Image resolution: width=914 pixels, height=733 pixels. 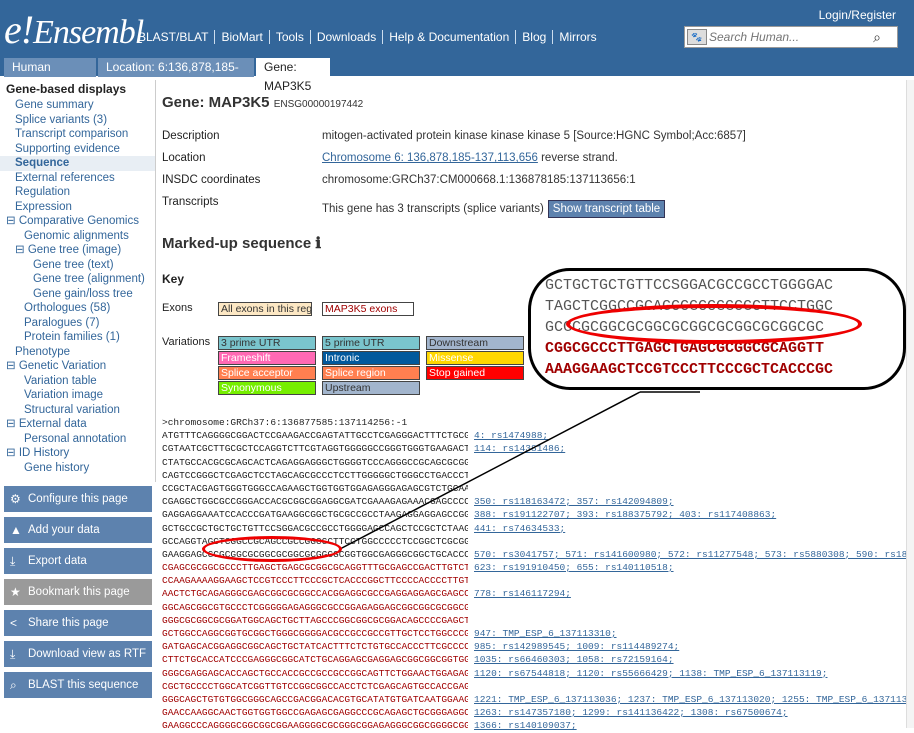 I want to click on variant-links: 350: rs118163472; 357: rs142094809;, so click(x=574, y=501).